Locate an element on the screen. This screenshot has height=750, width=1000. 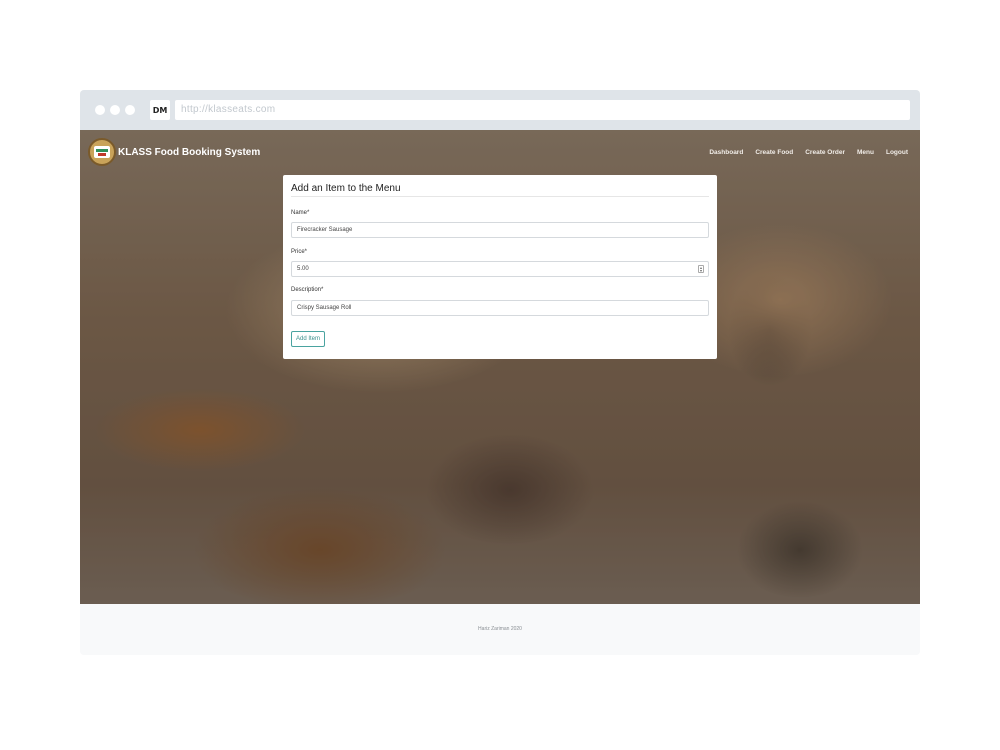
browser-toolbar: DM http://klasseats.com is located at coordinates (500, 110).